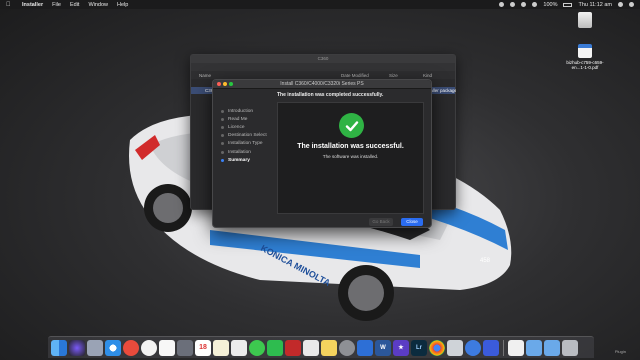 The width and height of the screenshot is (640, 360). Describe the element at coordinates (427, 75) in the screenshot. I see `col-kind: Kind` at that location.